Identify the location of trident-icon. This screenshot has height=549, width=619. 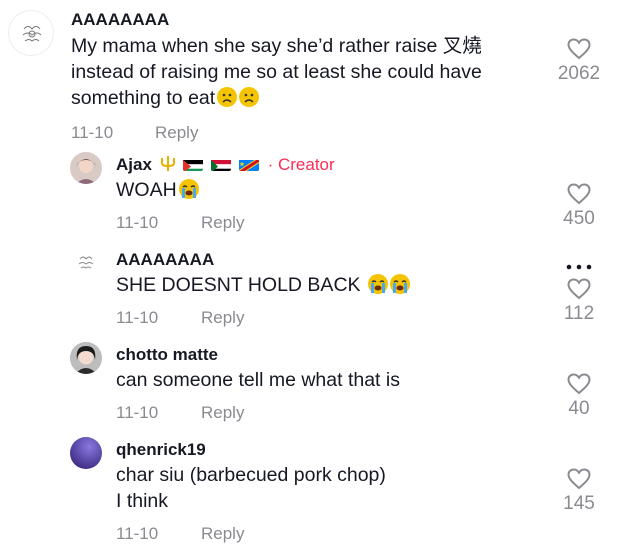
(168, 166).